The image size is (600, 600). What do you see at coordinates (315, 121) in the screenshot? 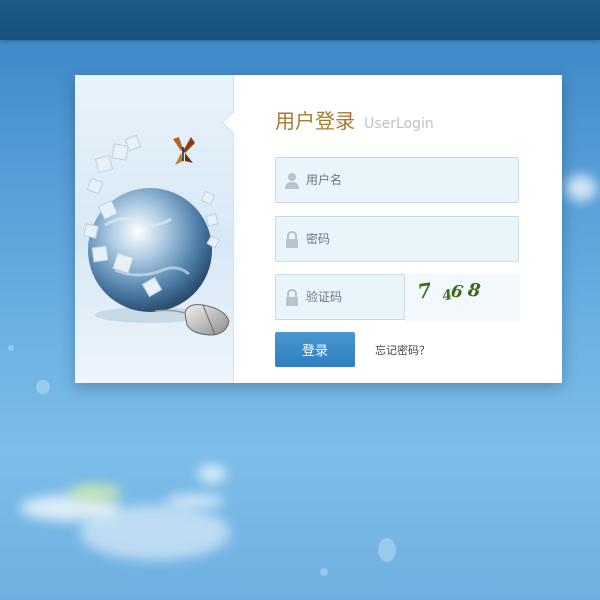
I see `login-title-cn: 用户登录` at bounding box center [315, 121].